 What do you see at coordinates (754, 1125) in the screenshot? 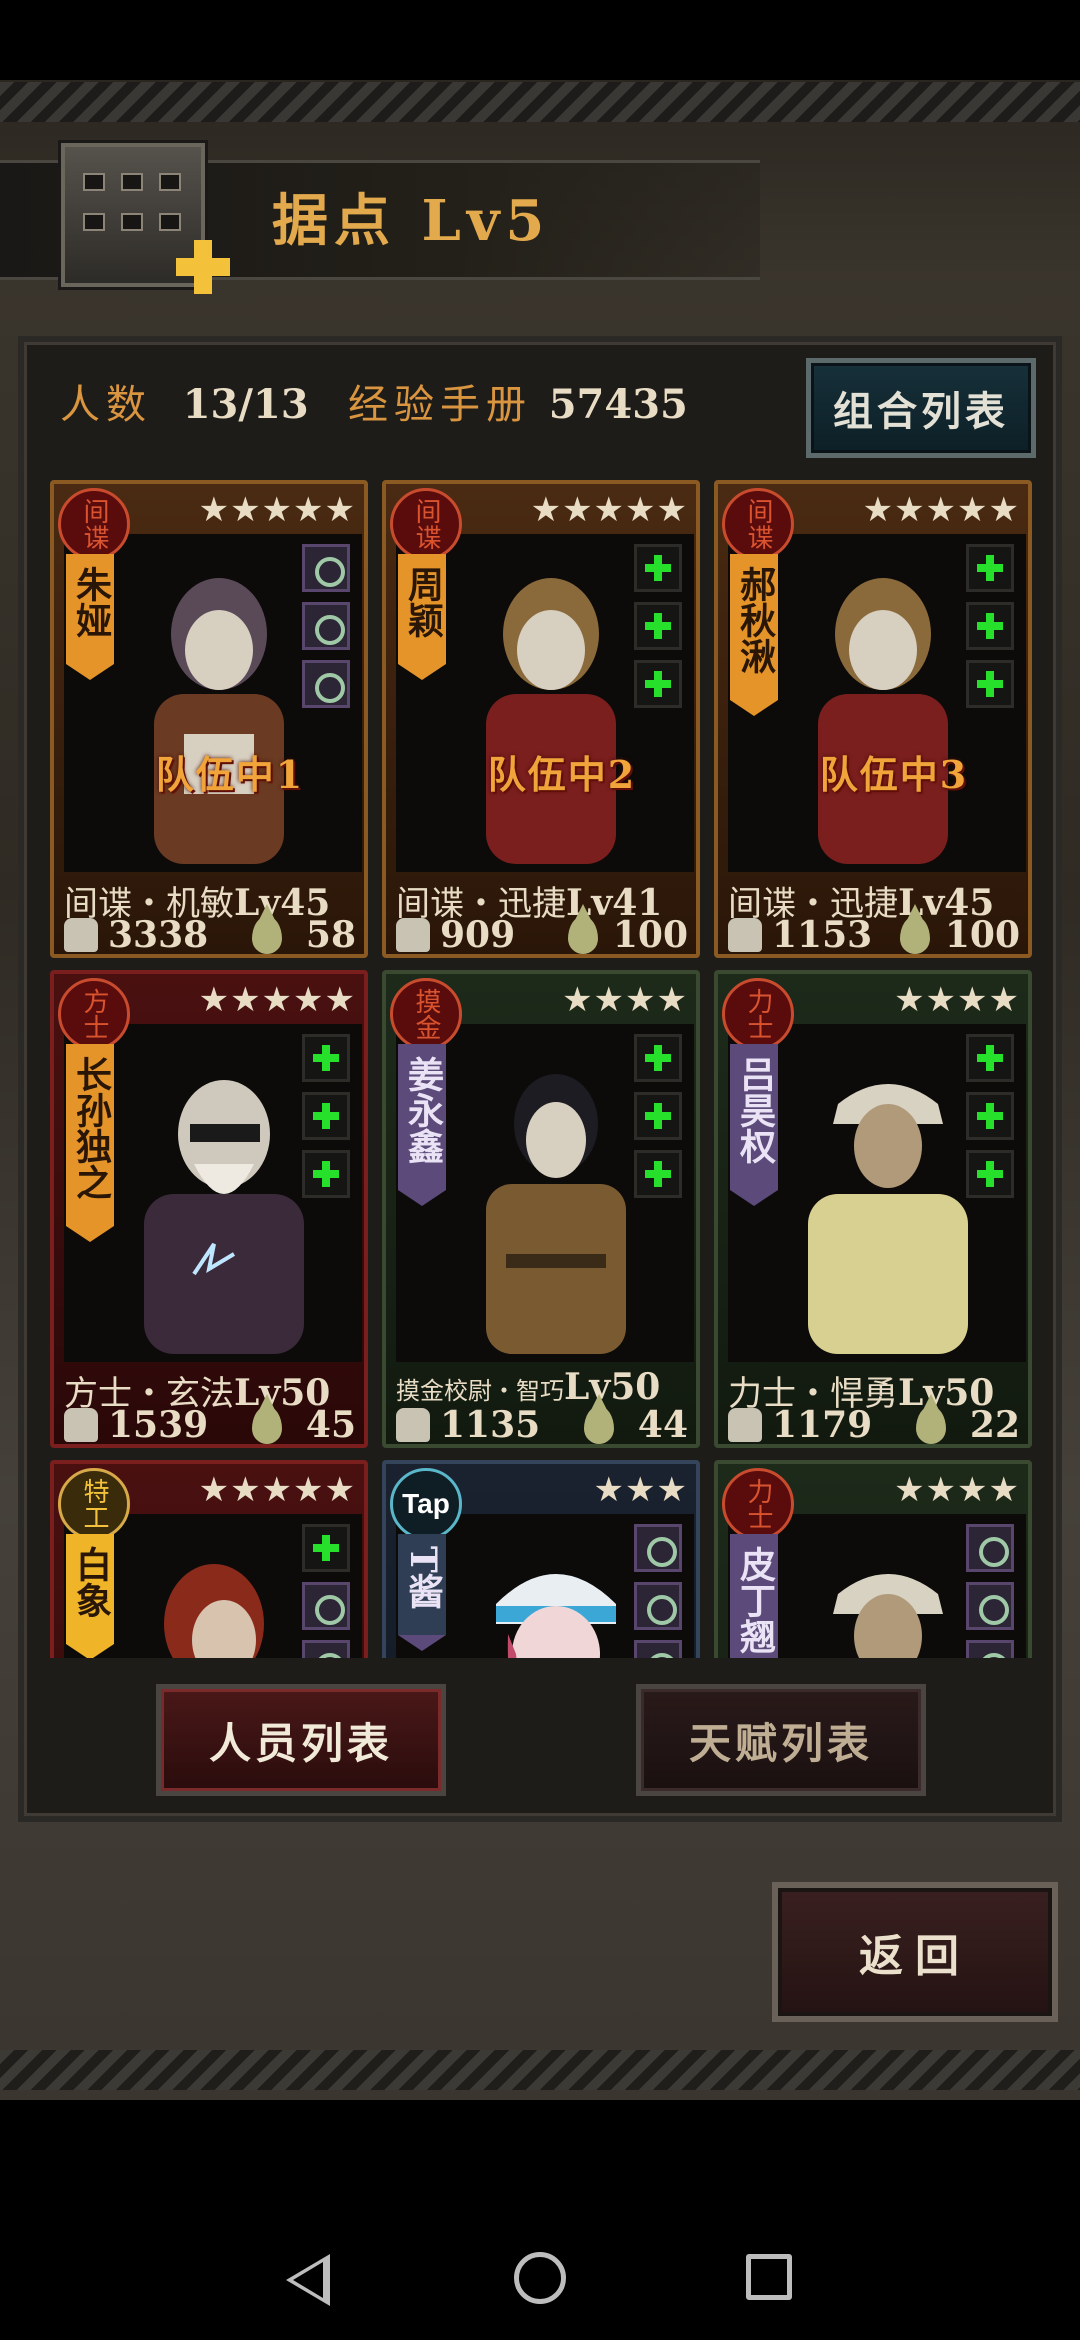
I see `character-name: 吕昊权` at bounding box center [754, 1125].